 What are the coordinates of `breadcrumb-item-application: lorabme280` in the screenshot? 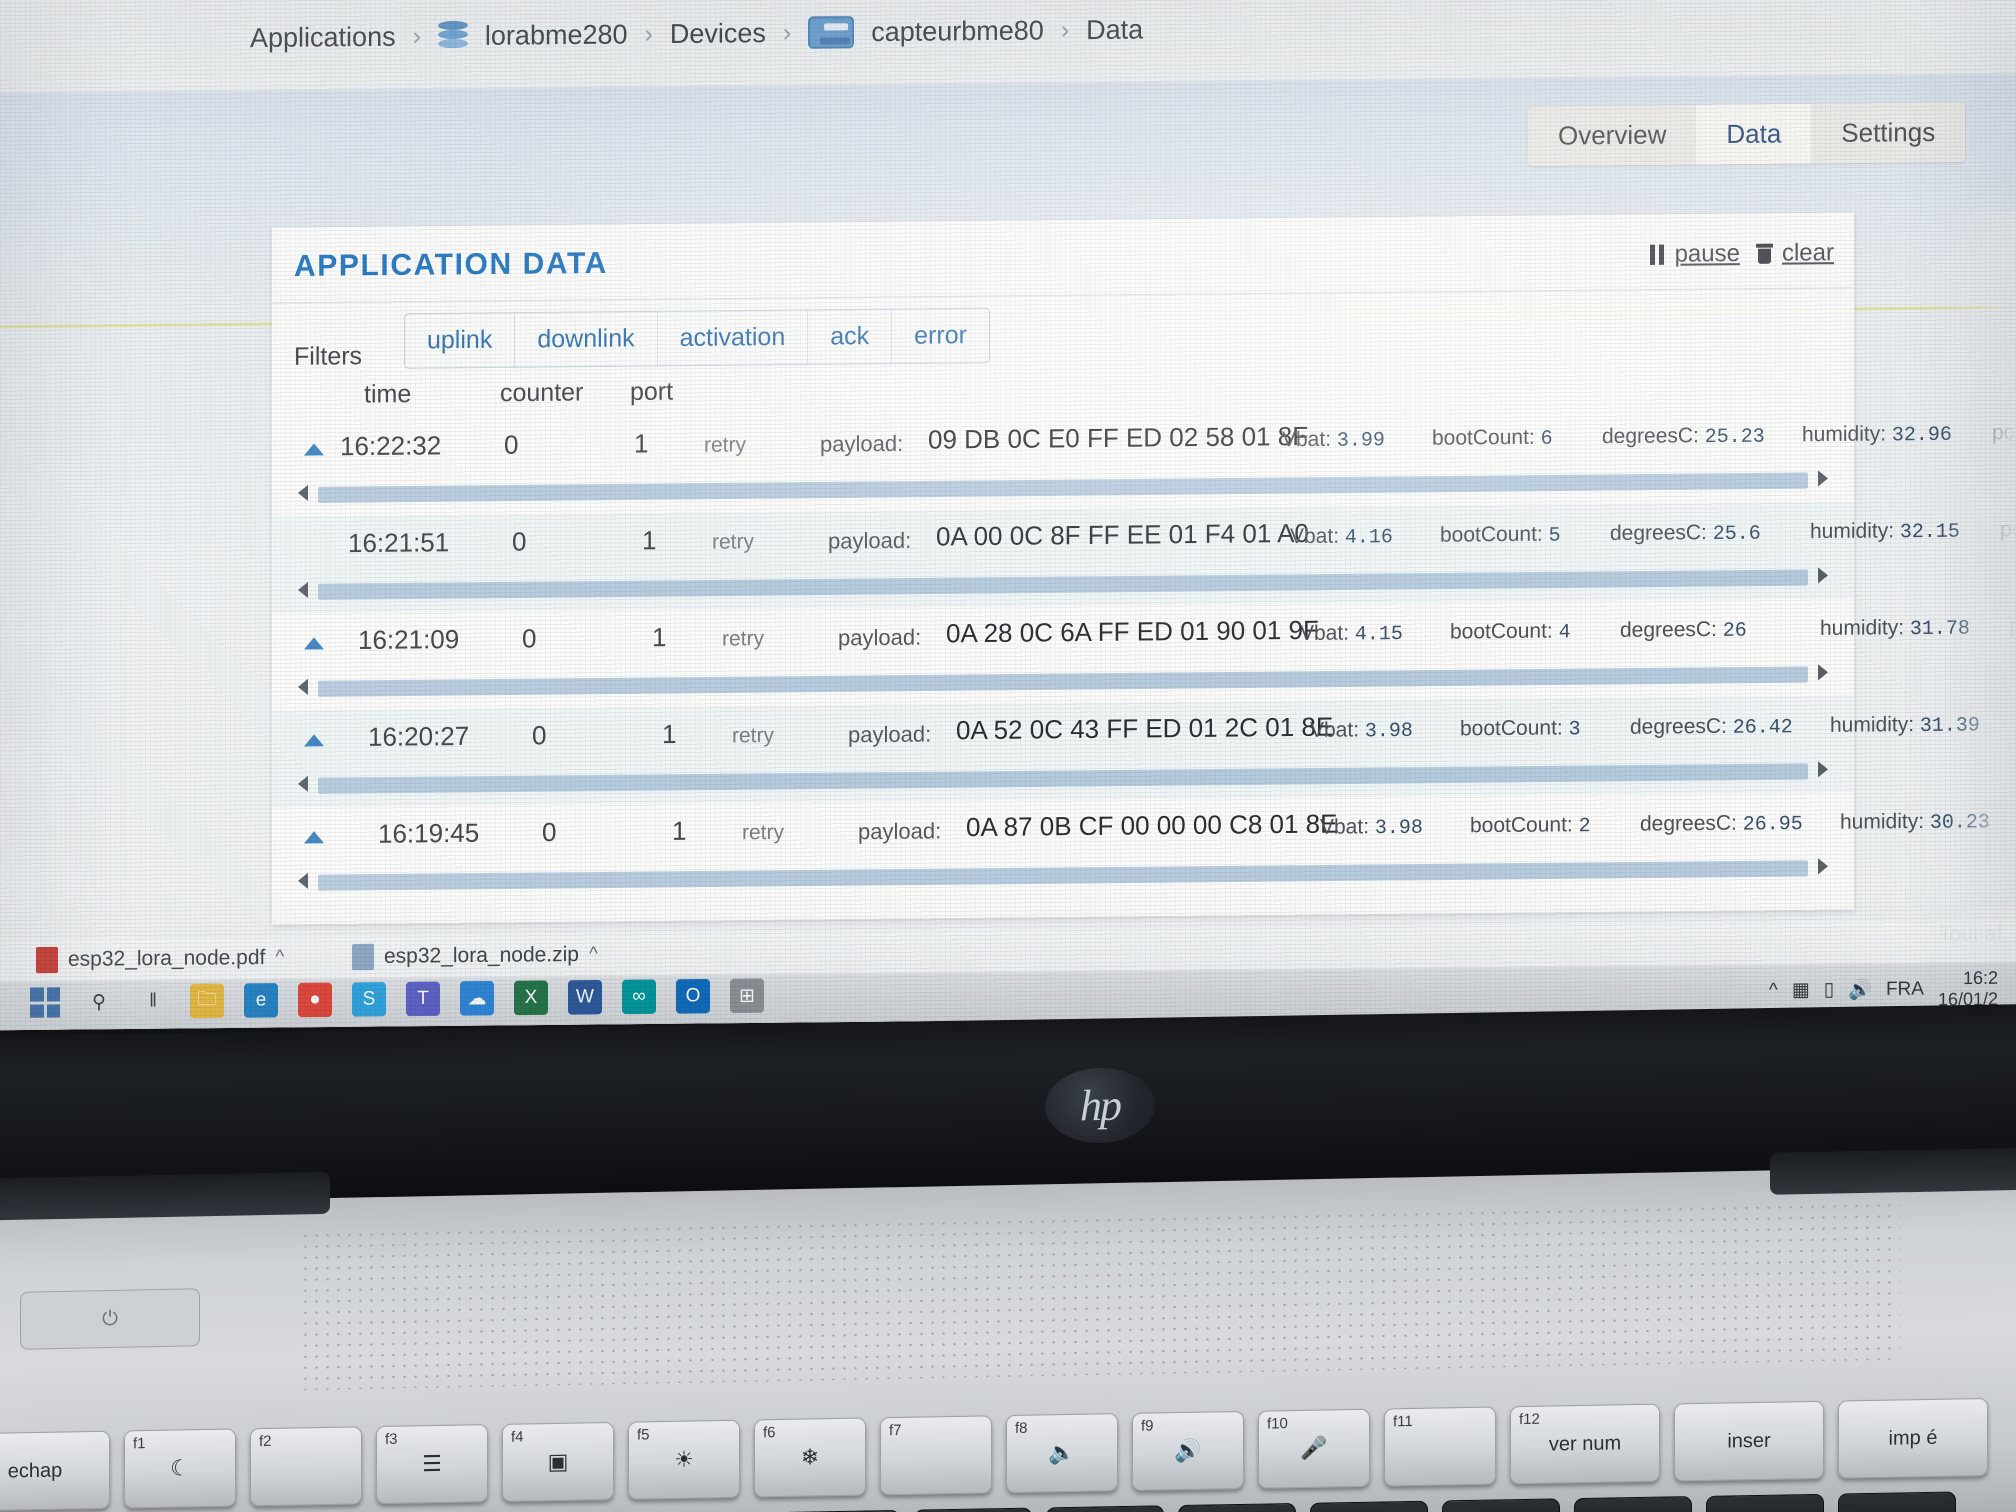 It's located at (556, 35).